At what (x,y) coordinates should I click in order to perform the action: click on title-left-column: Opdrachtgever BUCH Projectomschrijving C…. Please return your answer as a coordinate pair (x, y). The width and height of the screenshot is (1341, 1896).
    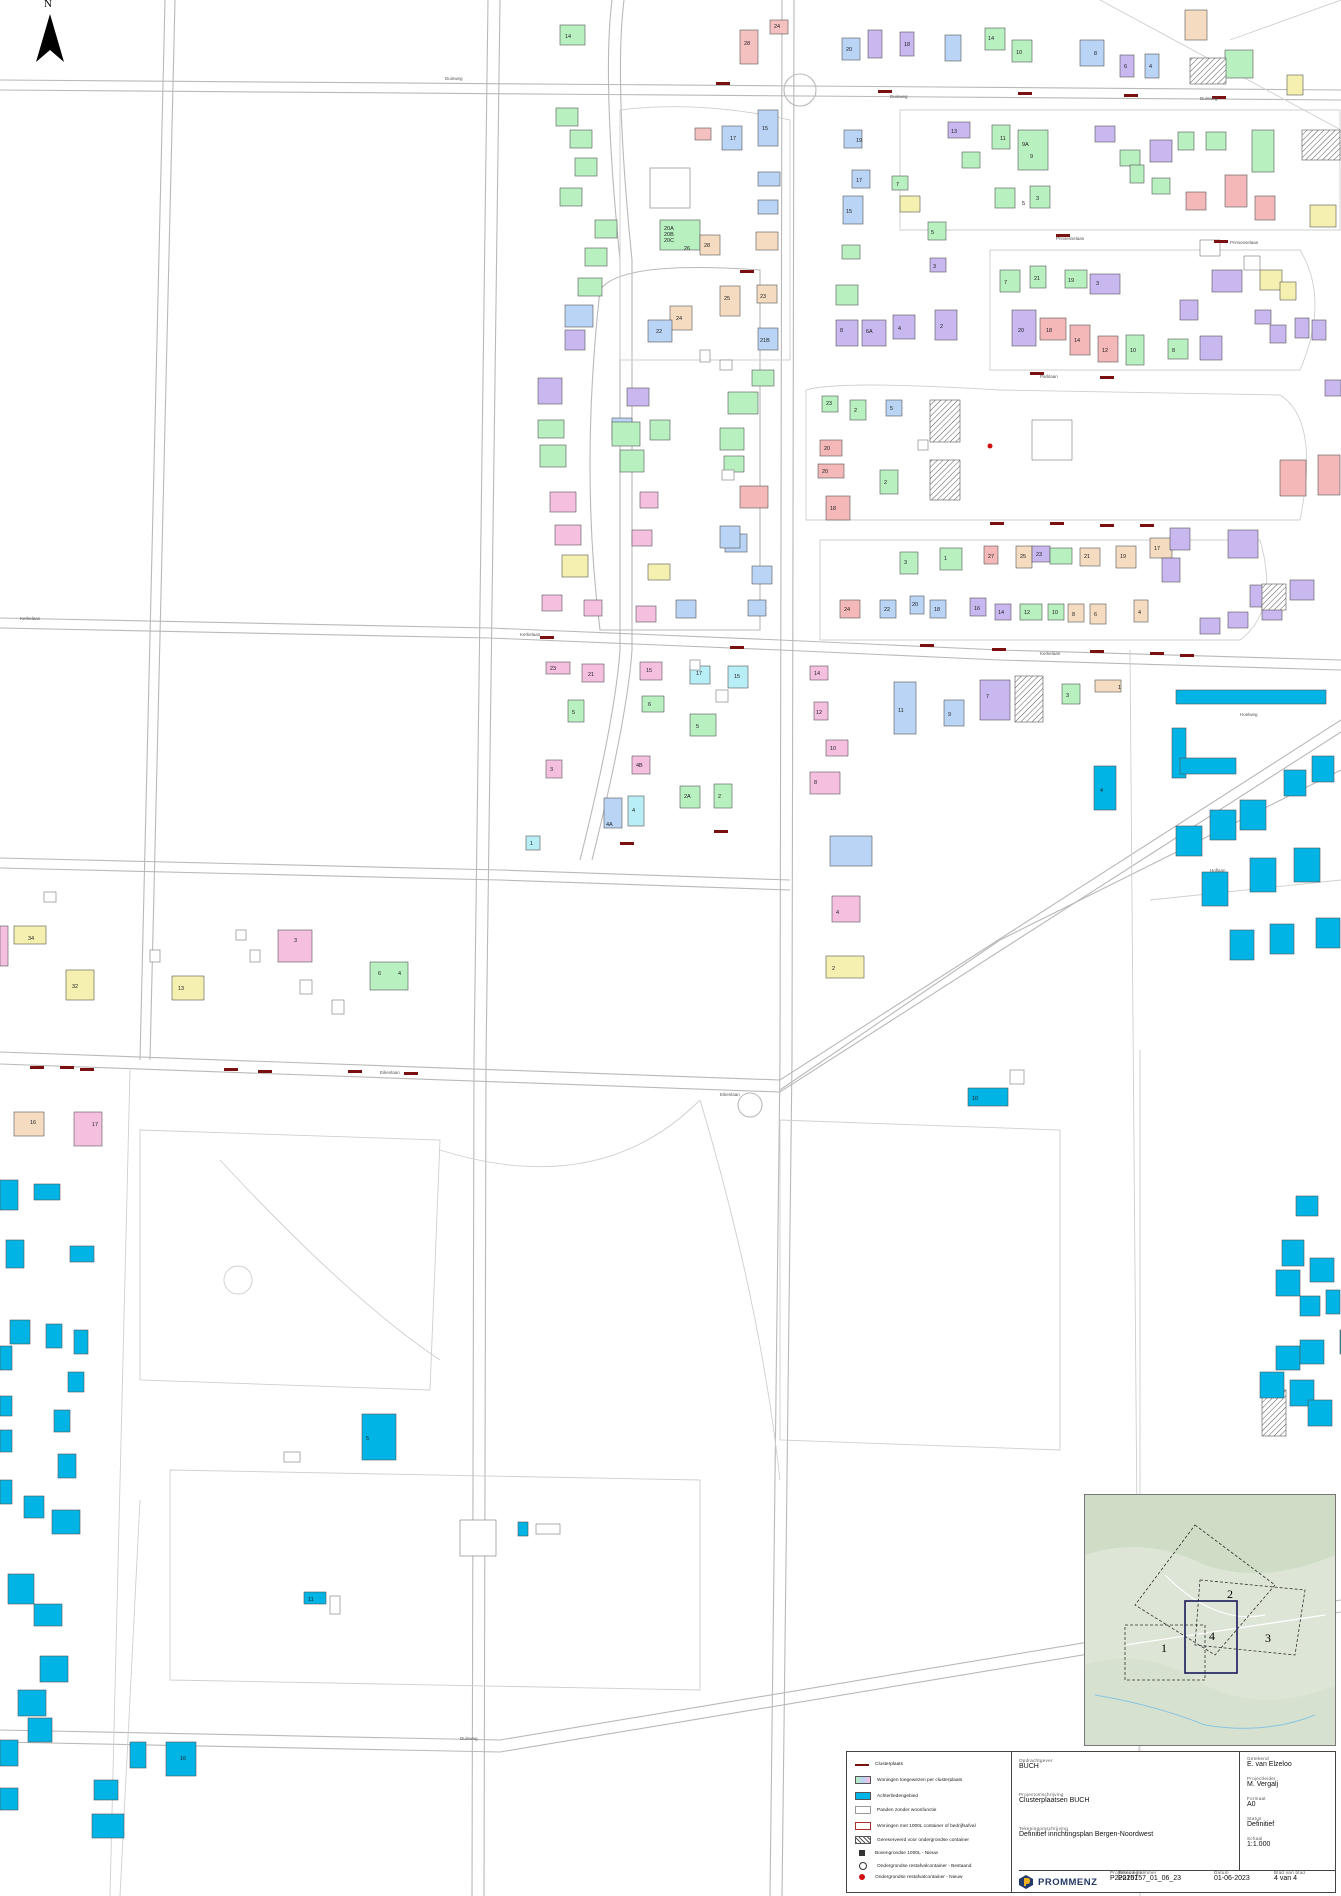
    Looking at the image, I should click on (1125, 1811).